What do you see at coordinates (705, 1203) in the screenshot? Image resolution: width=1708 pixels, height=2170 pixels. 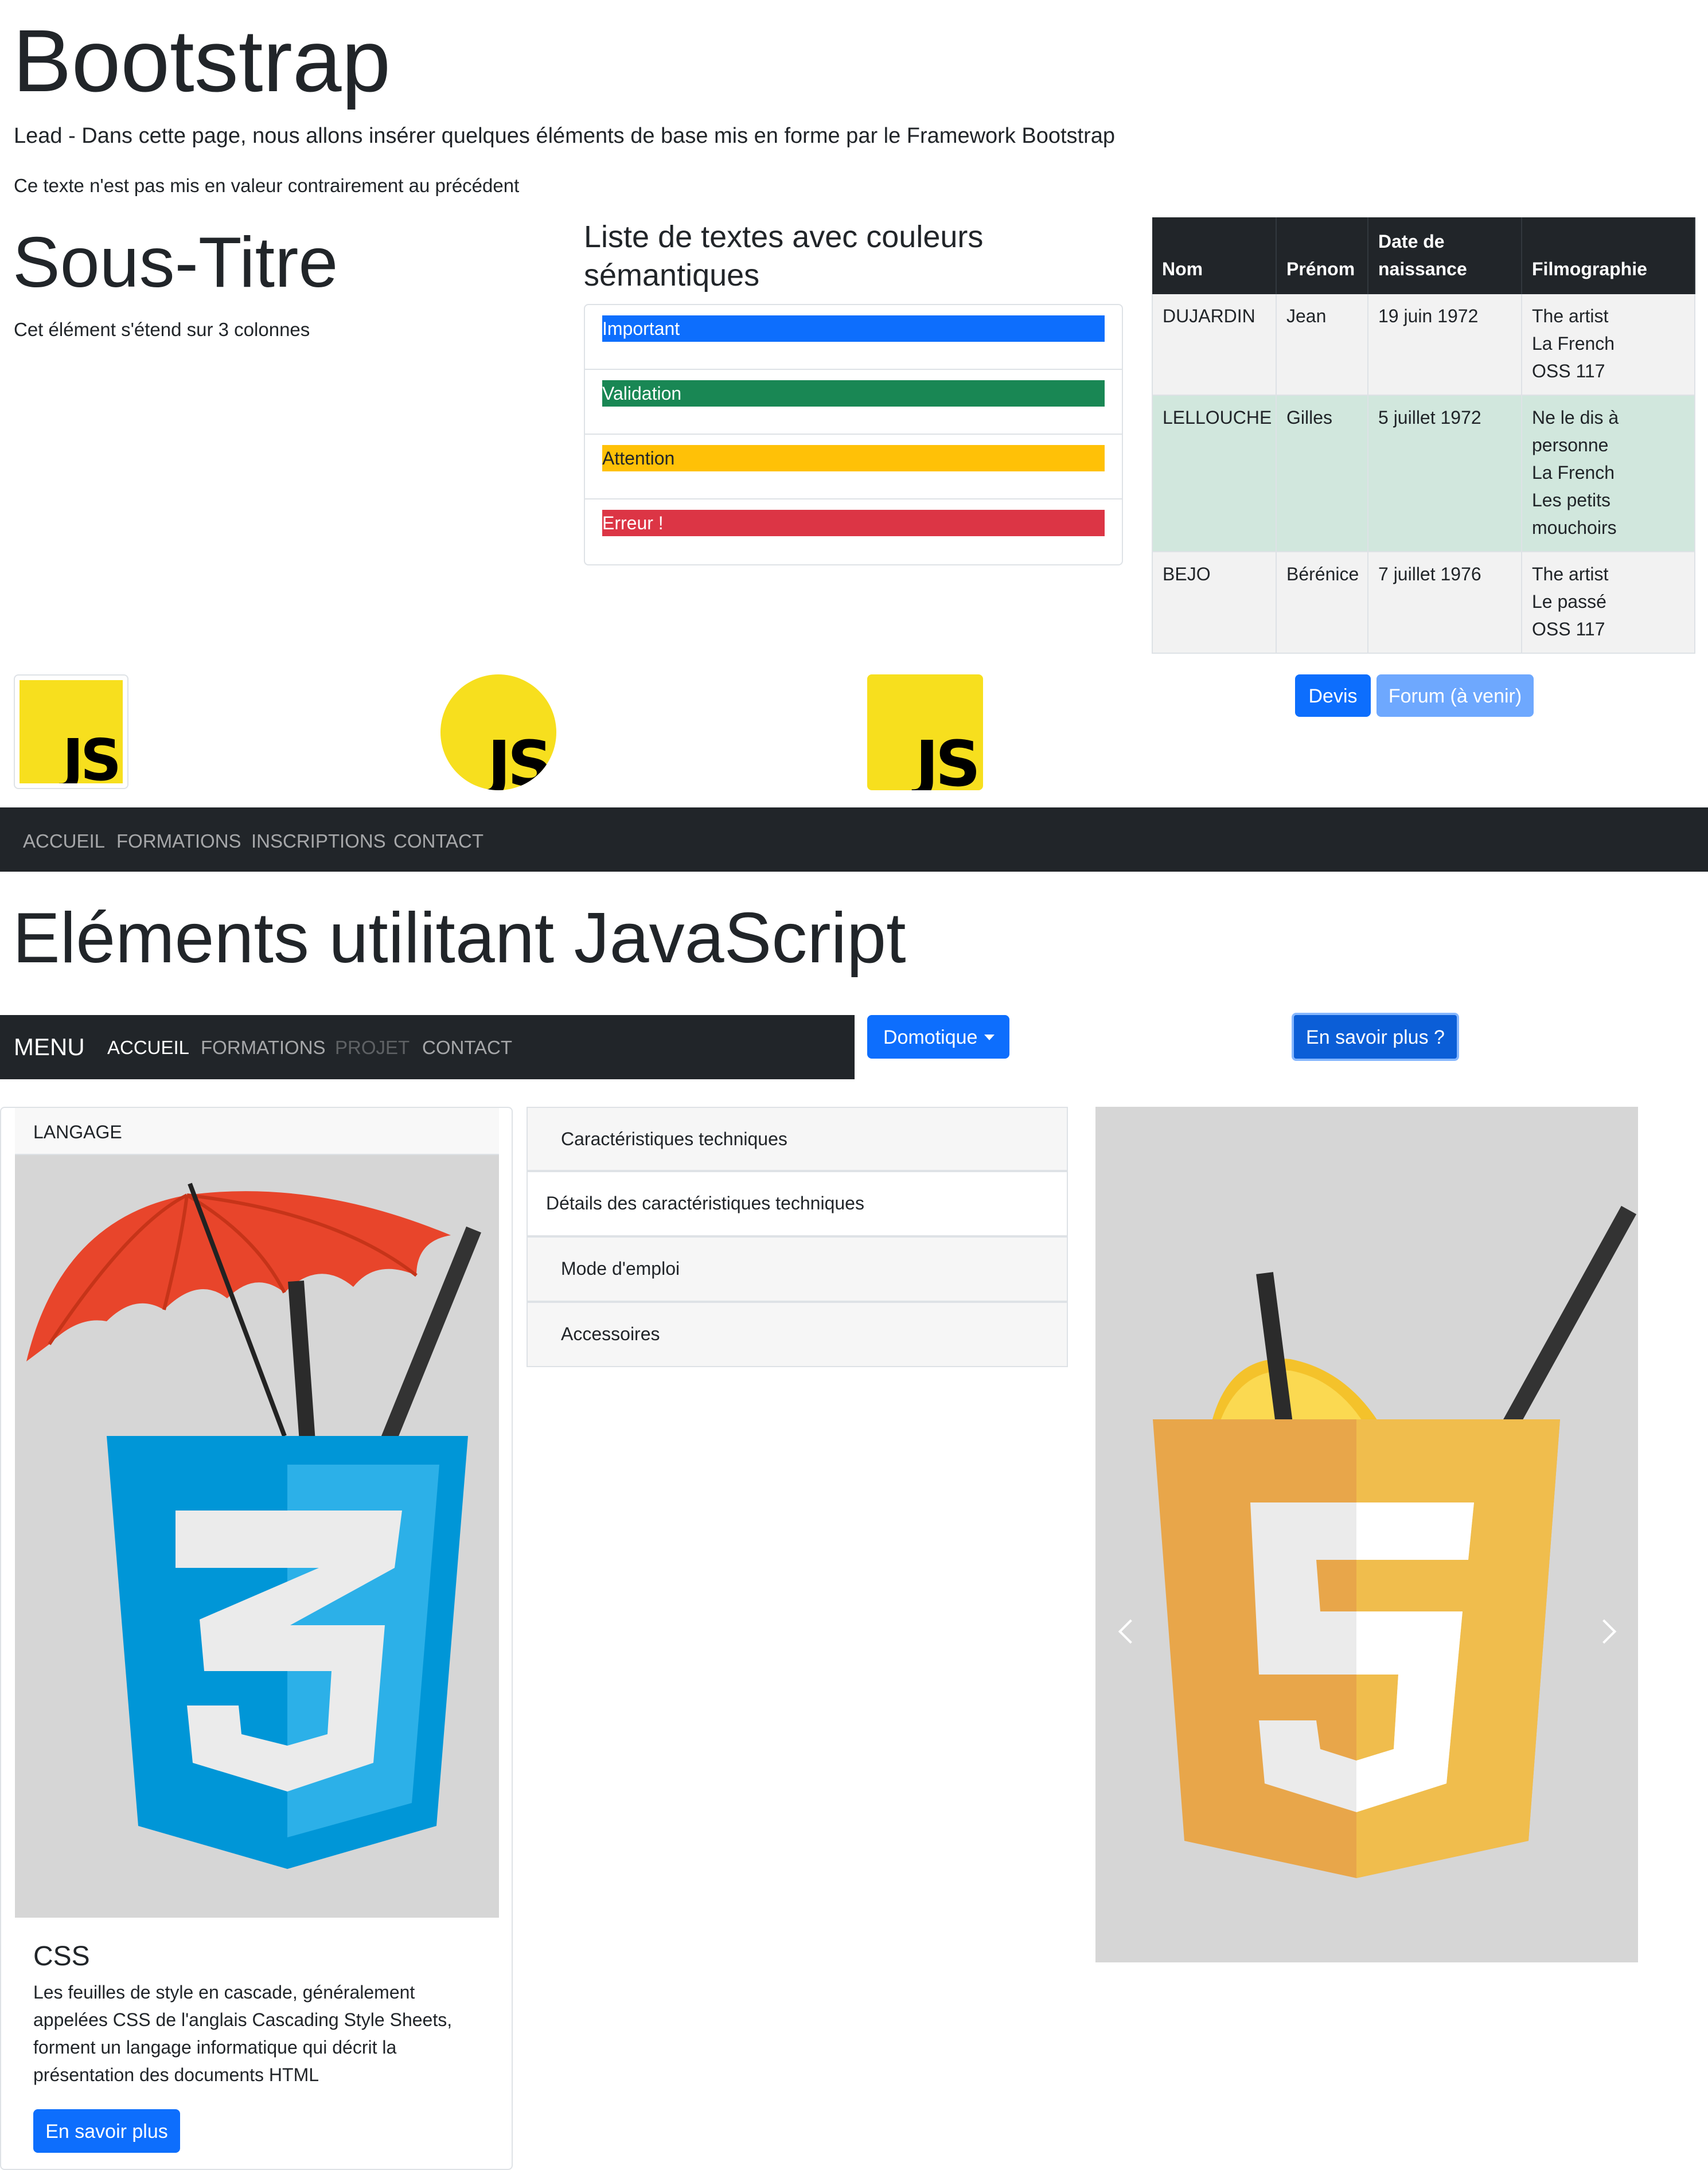 I see `accordion-label: Détails des caractéristiques techniques` at bounding box center [705, 1203].